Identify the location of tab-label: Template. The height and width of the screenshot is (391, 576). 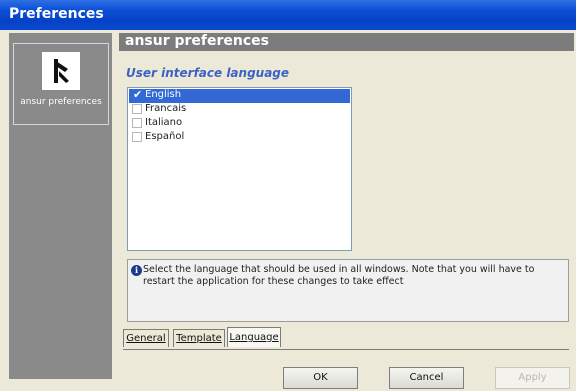
(199, 338).